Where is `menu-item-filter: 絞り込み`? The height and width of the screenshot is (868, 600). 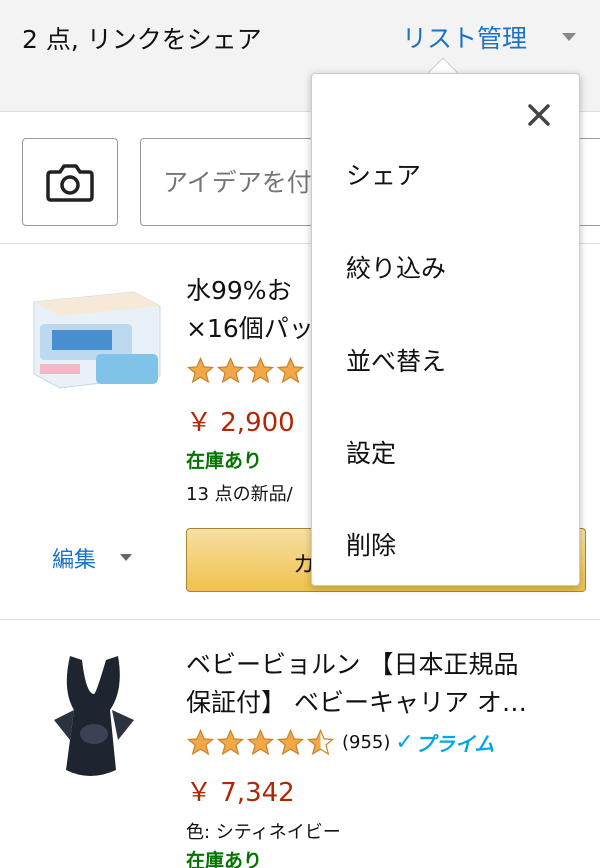 menu-item-filter: 絞り込み is located at coordinates (396, 267).